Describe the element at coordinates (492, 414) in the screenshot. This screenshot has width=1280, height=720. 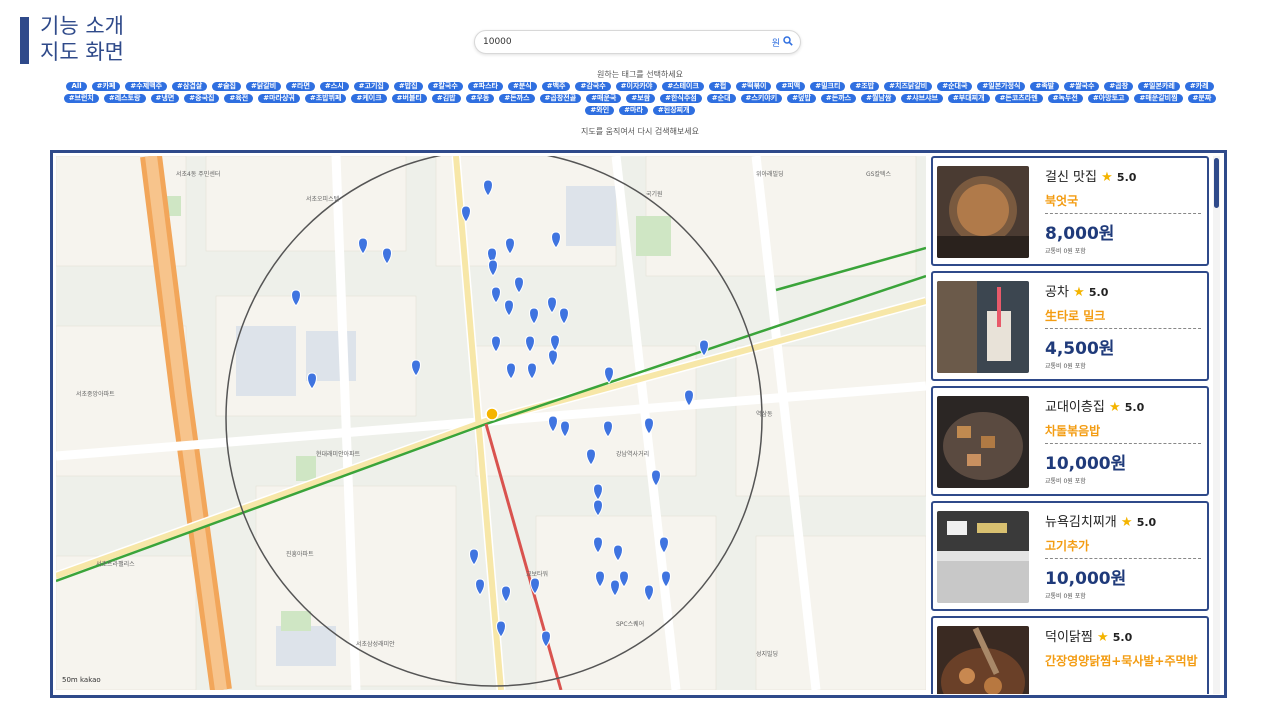
I see `current-location-marker` at that location.